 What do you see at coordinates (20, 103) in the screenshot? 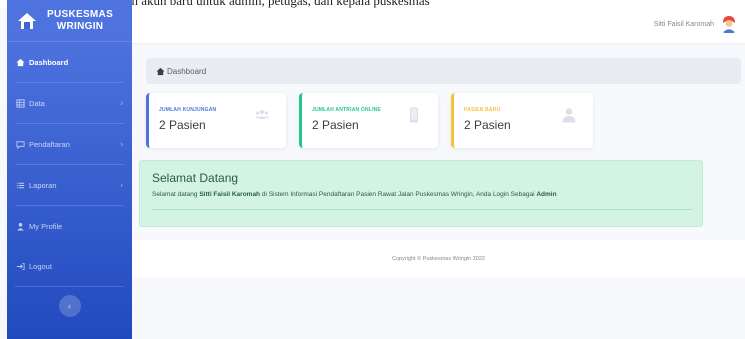
I see `table-icon` at bounding box center [20, 103].